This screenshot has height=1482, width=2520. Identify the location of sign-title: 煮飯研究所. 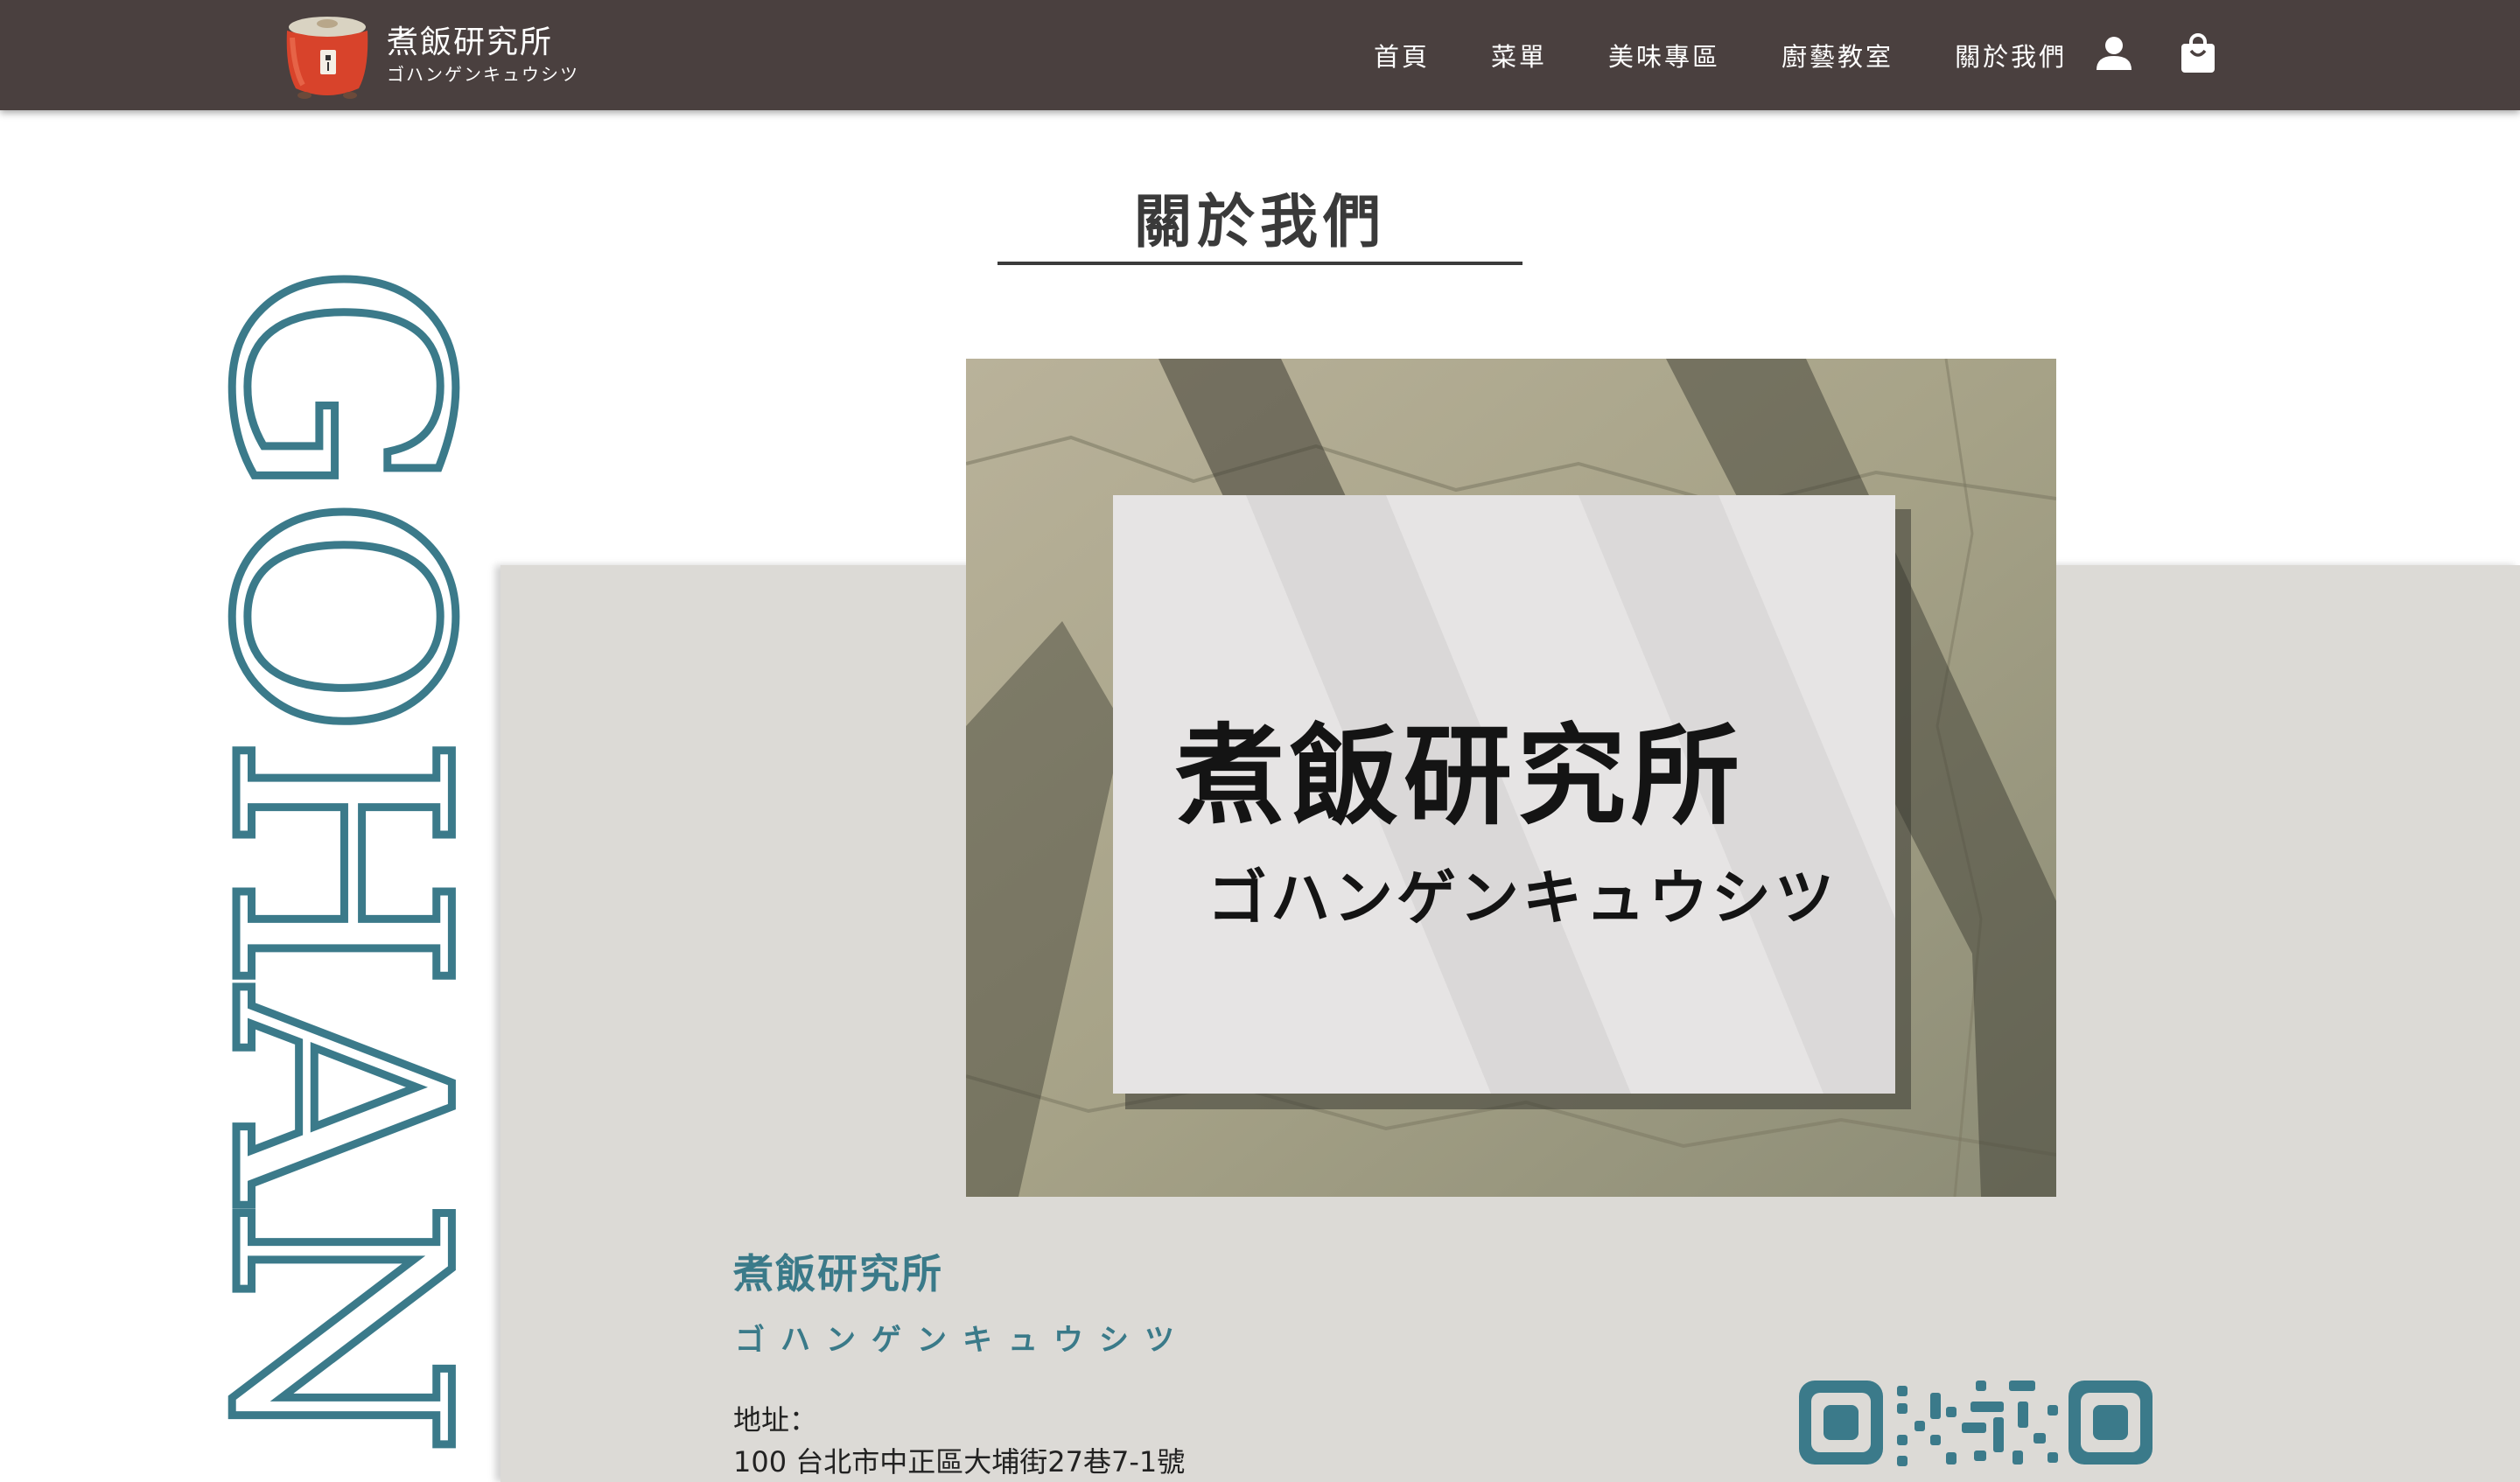
(1460, 776).